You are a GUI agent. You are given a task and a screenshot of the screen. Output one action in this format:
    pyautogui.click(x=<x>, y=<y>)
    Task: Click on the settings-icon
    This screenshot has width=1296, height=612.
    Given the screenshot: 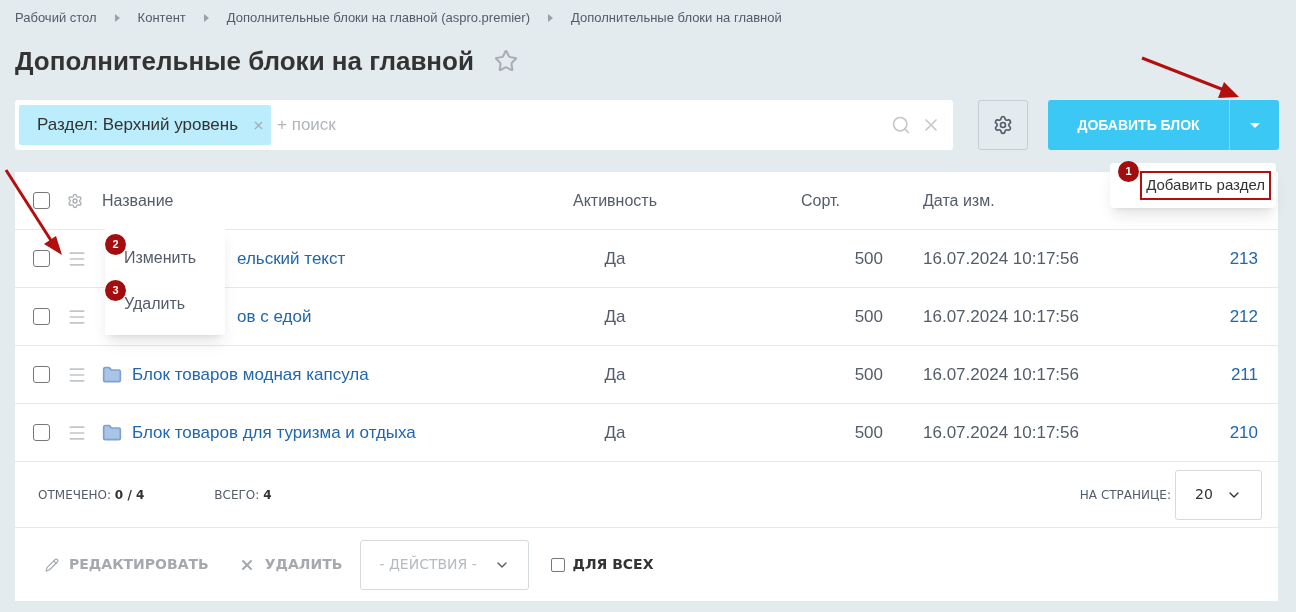 What is the action you would take?
    pyautogui.click(x=75, y=200)
    